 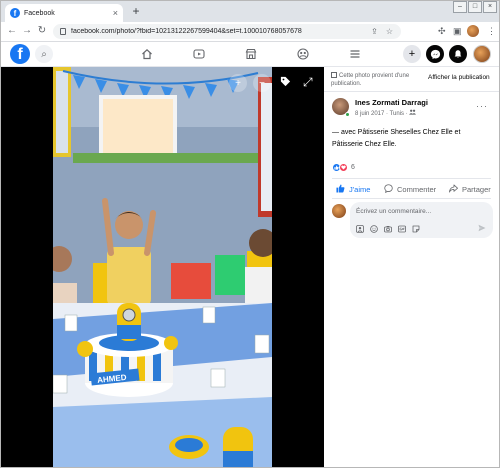 What do you see at coordinates (460, 7) in the screenshot?
I see `minimize-button: –` at bounding box center [460, 7].